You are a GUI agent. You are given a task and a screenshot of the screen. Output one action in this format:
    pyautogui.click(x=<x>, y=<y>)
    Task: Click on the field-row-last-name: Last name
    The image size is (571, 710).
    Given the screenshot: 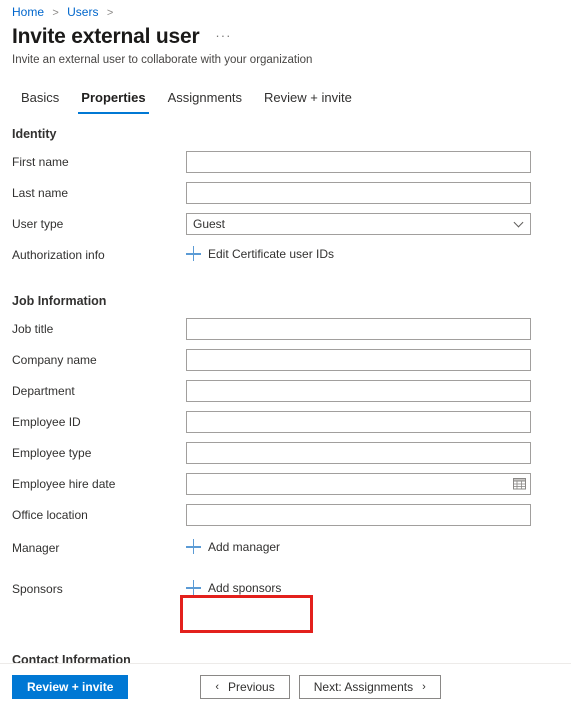 What is the action you would take?
    pyautogui.click(x=285, y=192)
    